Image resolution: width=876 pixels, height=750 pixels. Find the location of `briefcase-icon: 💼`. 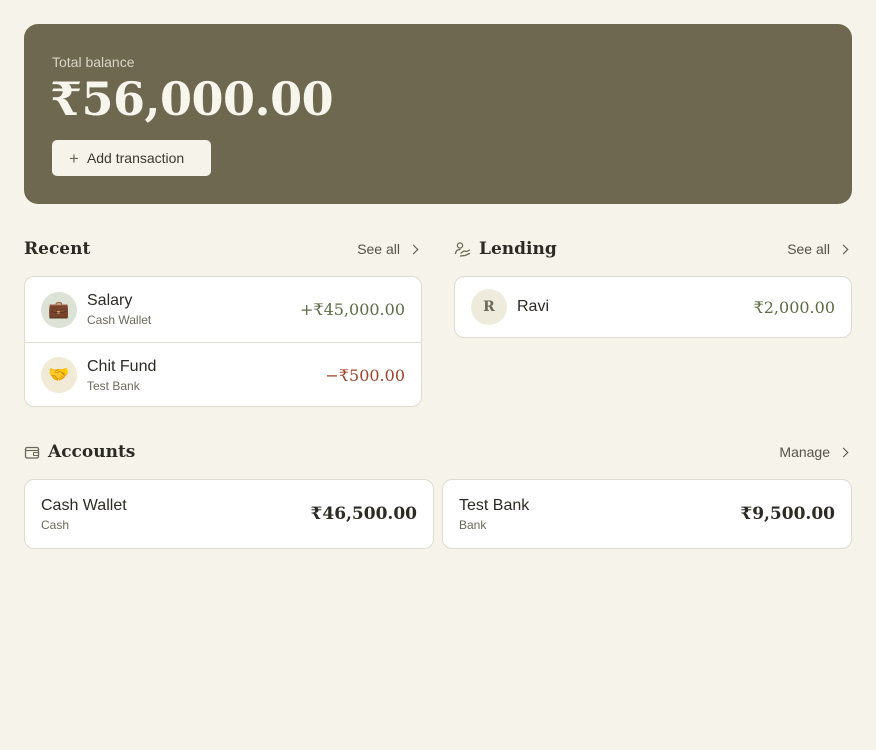

briefcase-icon: 💼 is located at coordinates (59, 309).